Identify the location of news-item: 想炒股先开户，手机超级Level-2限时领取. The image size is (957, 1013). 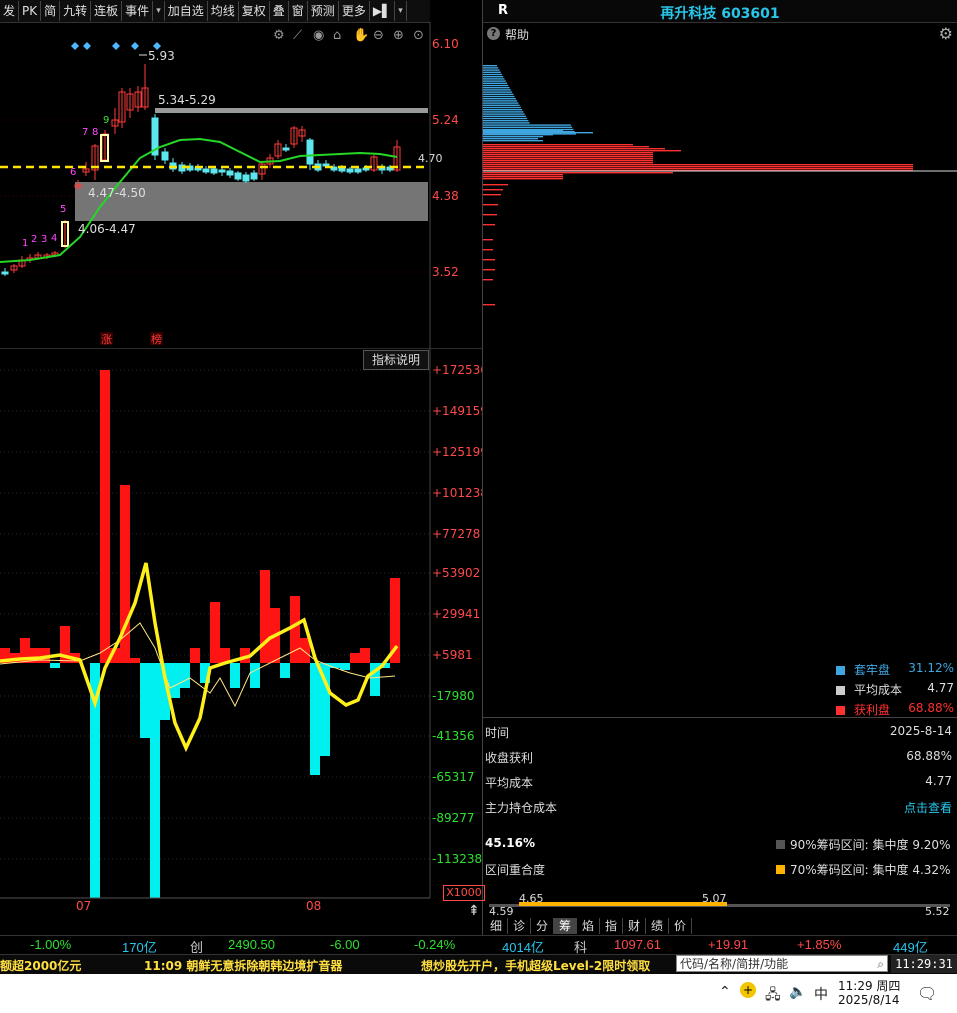
(535, 965).